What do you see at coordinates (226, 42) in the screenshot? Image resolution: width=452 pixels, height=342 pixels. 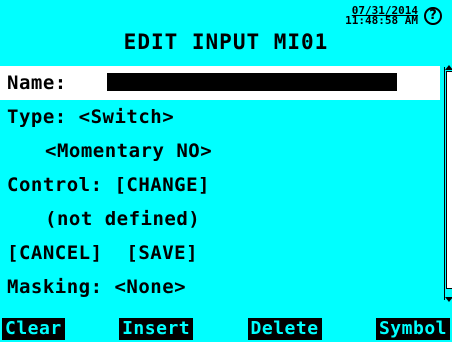 I see `page-title: EDIT INPUT MI01` at bounding box center [226, 42].